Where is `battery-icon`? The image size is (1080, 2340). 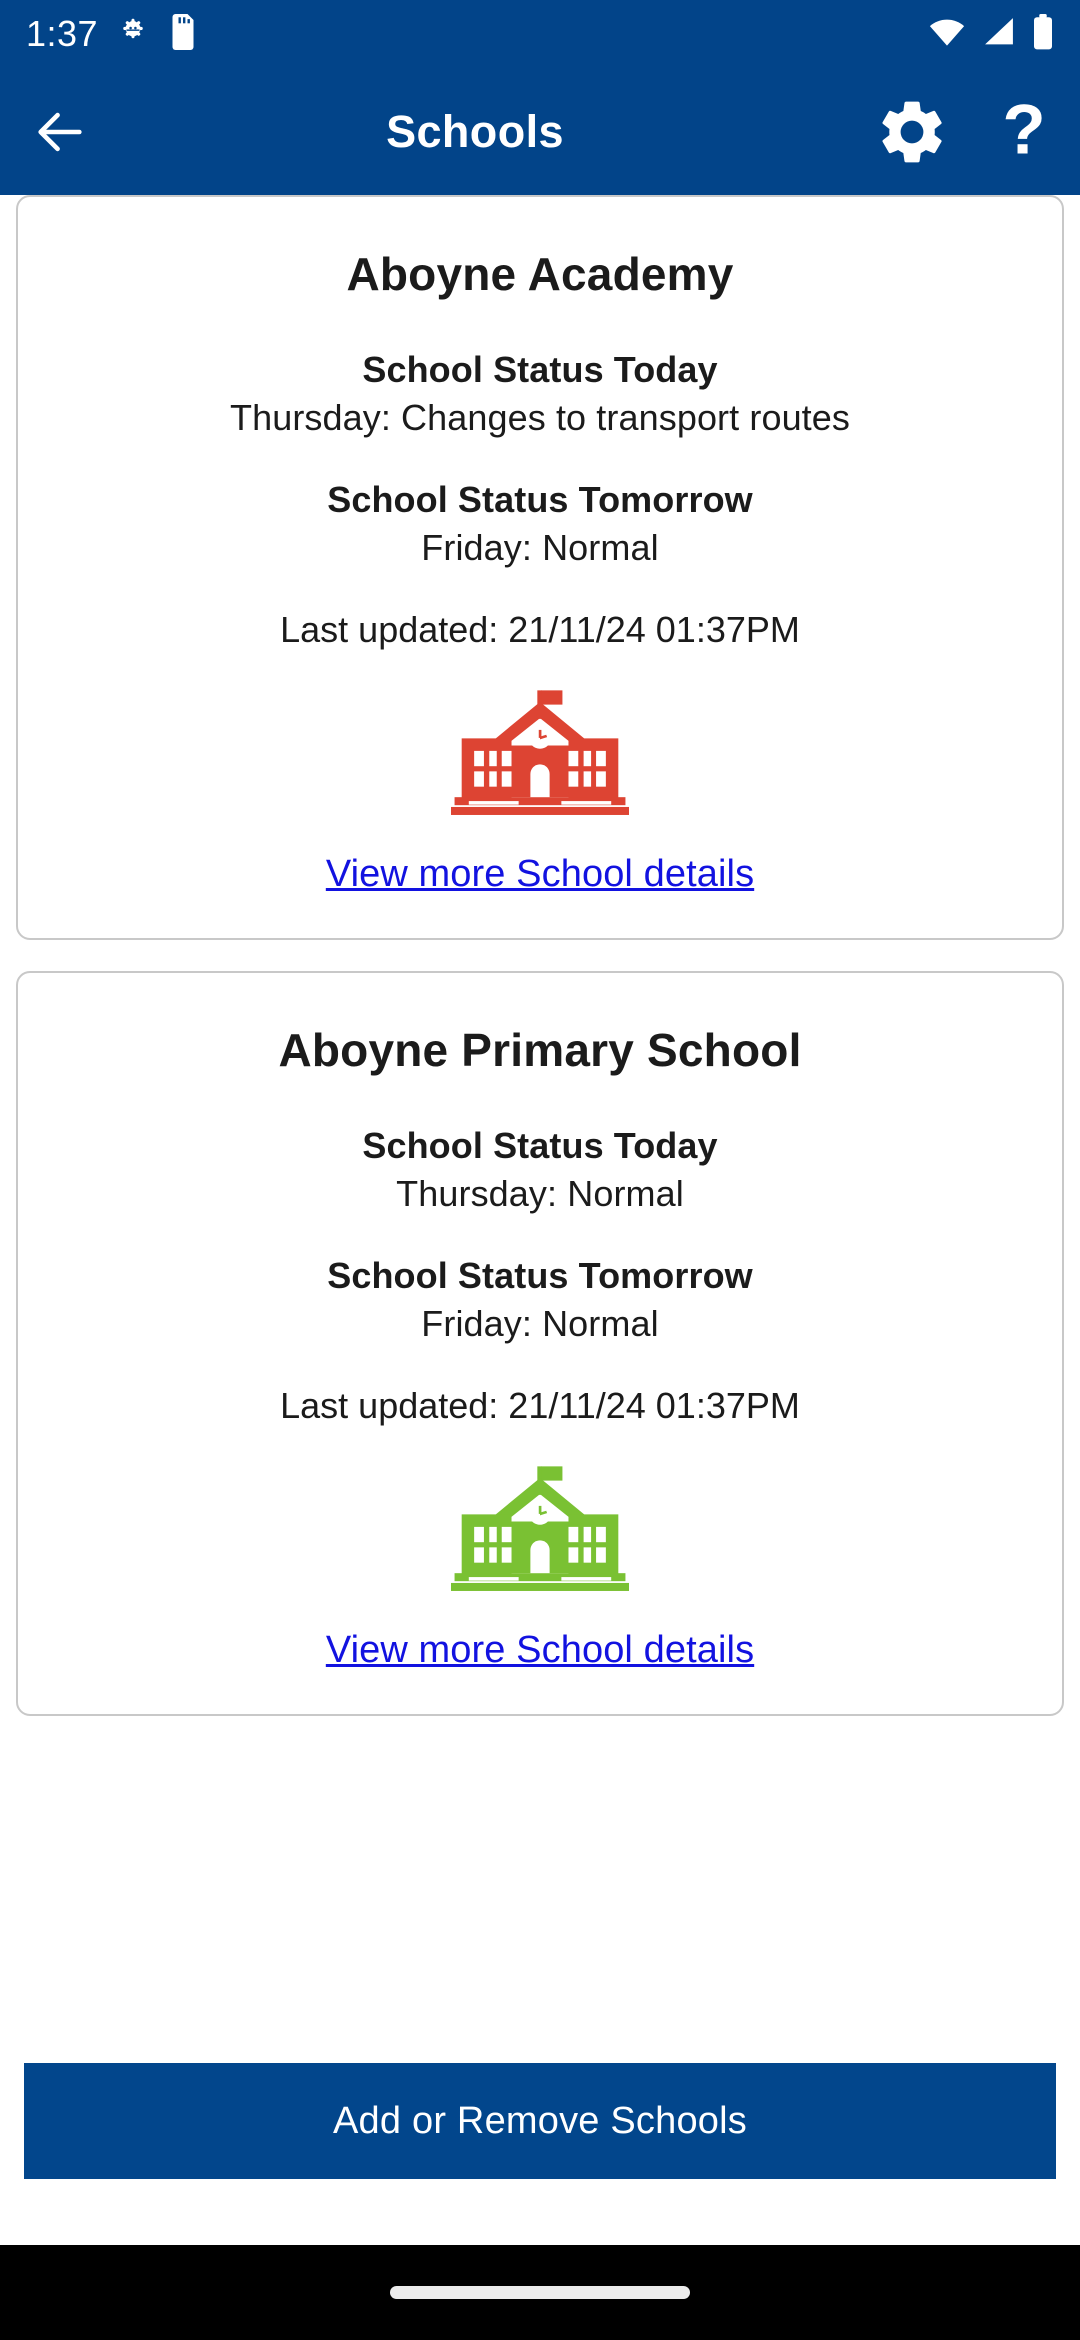 battery-icon is located at coordinates (1043, 34).